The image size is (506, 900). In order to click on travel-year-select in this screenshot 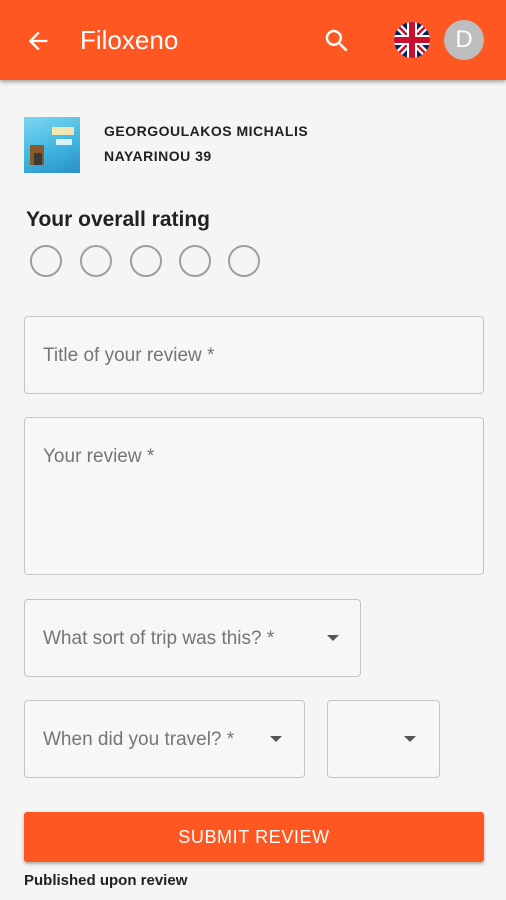, I will do `click(383, 739)`.